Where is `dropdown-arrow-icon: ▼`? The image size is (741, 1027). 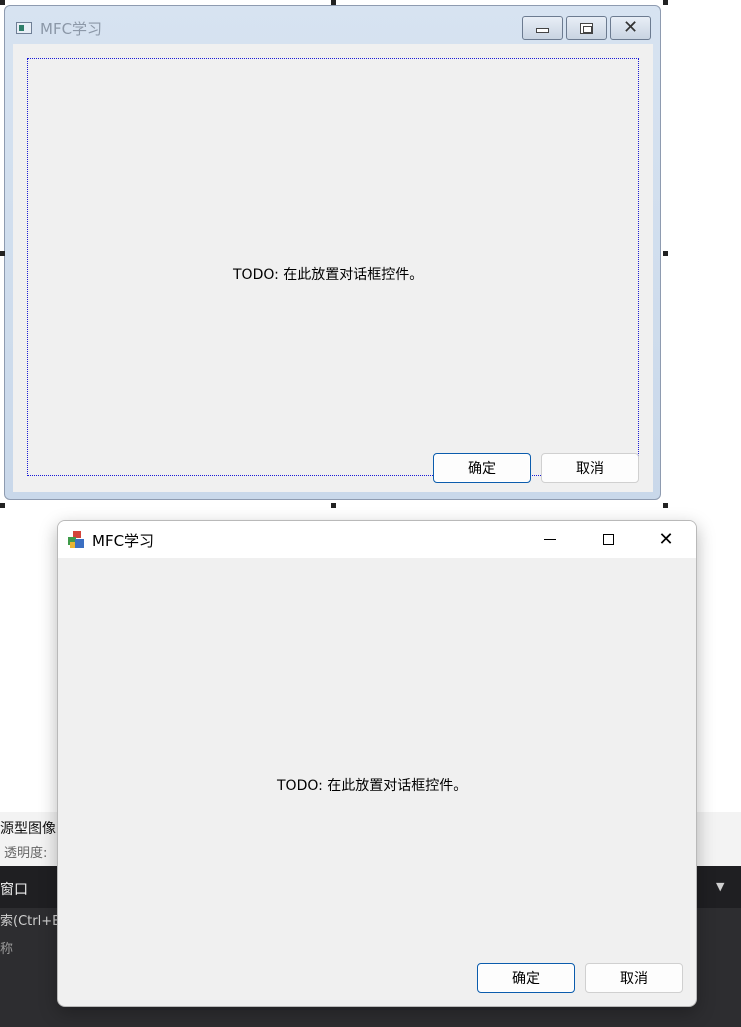 dropdown-arrow-icon: ▼ is located at coordinates (720, 886).